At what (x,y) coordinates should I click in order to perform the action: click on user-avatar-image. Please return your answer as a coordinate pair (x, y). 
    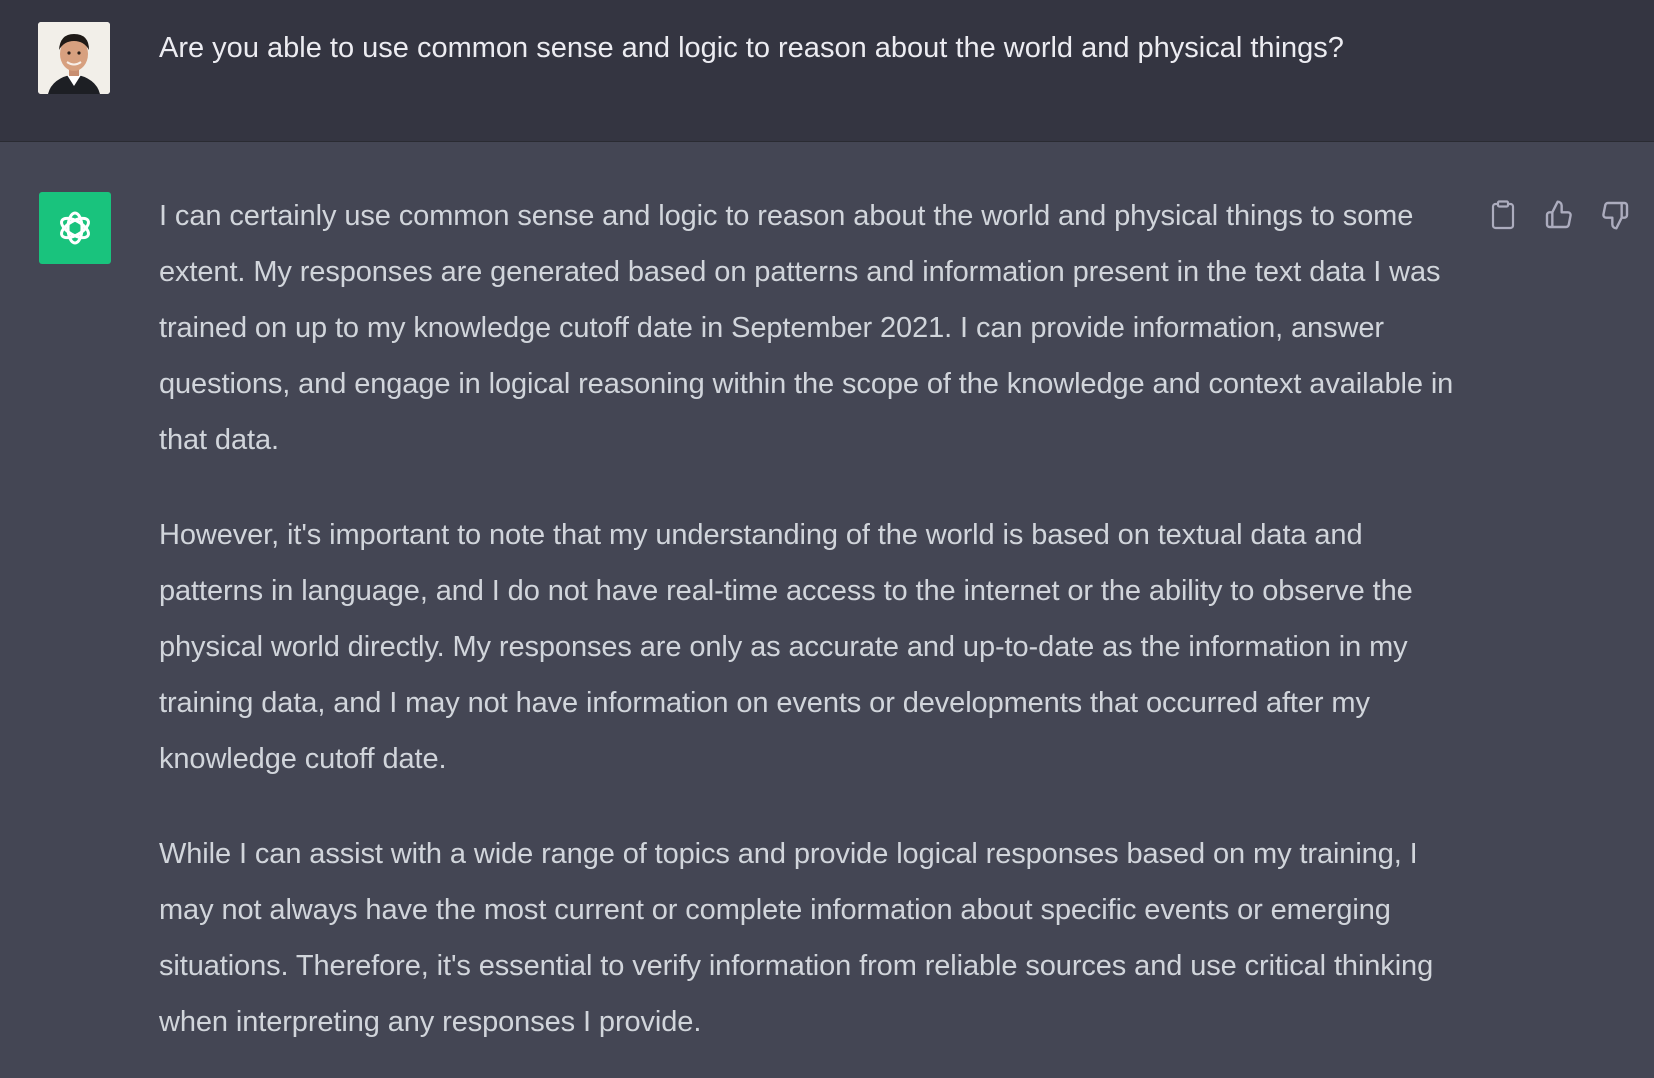
    Looking at the image, I should click on (74, 58).